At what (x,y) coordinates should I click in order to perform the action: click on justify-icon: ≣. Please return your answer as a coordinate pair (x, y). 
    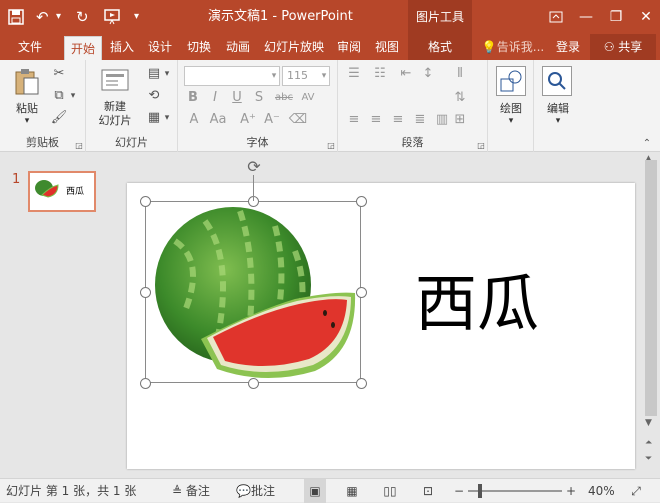
    Looking at the image, I should click on (420, 120).